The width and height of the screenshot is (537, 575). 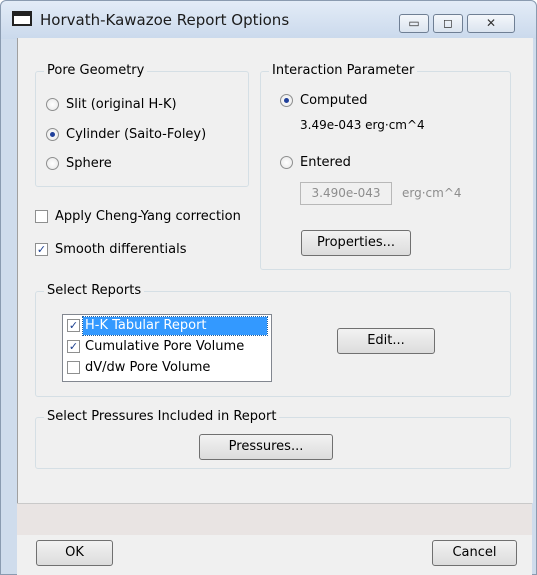 I want to click on cancel-button: Cancel, so click(x=474, y=553).